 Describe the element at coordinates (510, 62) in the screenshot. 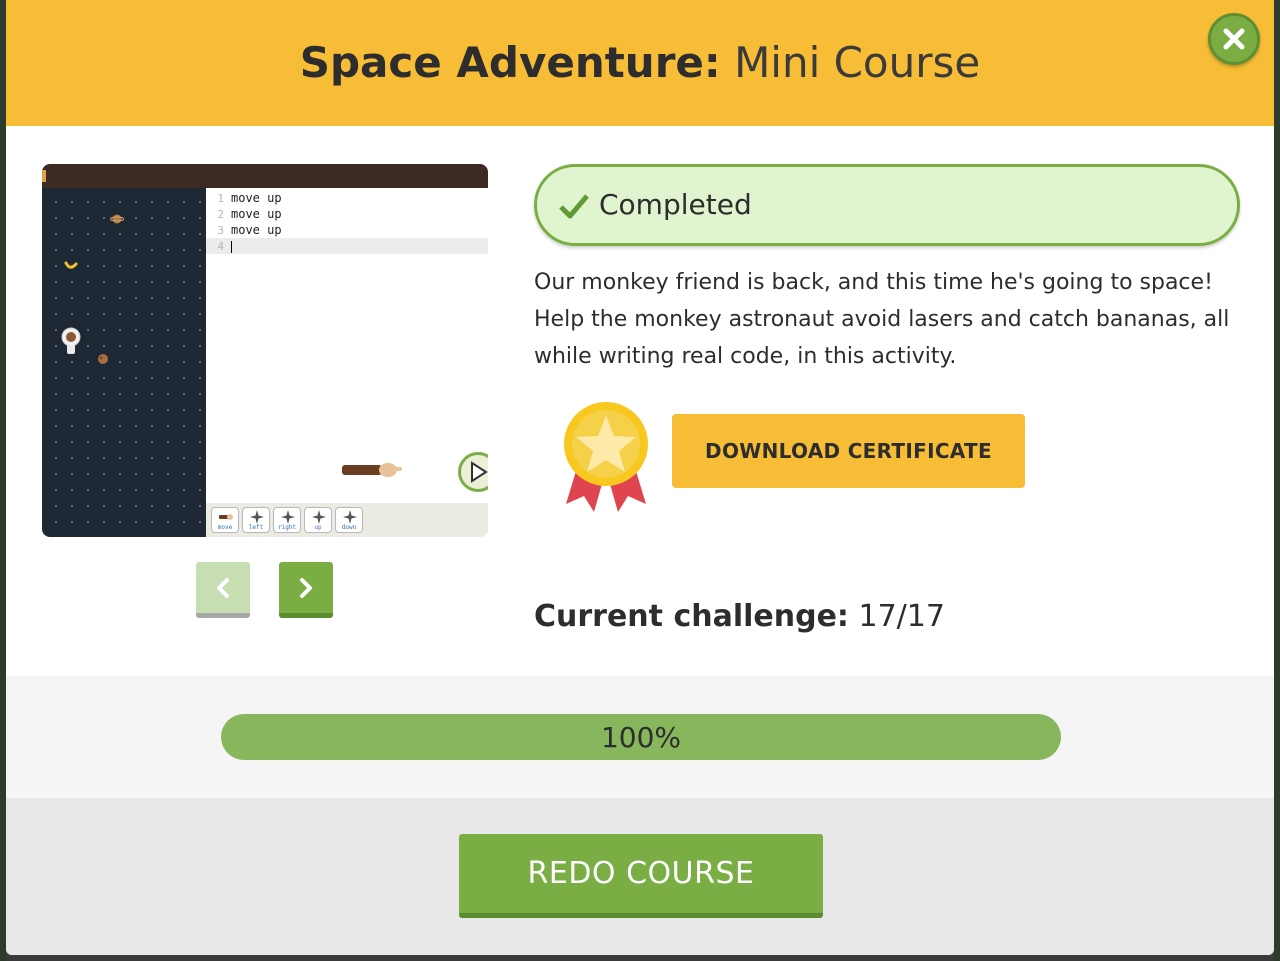

I see `modal-title-bold: Space Adventure:` at that location.